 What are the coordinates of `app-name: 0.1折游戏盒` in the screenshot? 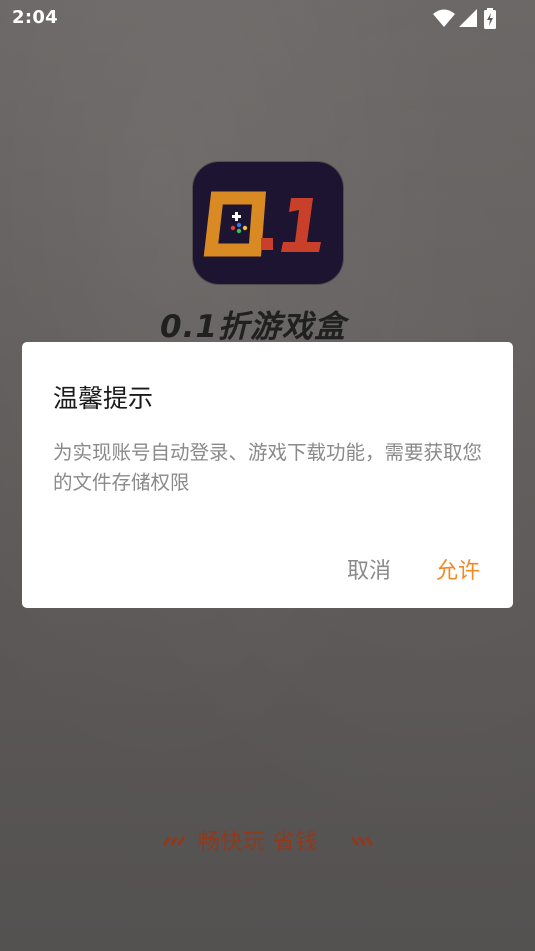 It's located at (253, 327).